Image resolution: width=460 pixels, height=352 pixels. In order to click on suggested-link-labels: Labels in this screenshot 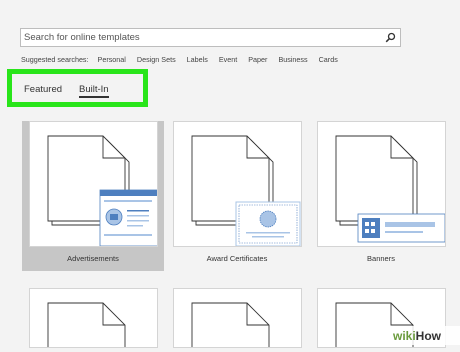, I will do `click(197, 59)`.